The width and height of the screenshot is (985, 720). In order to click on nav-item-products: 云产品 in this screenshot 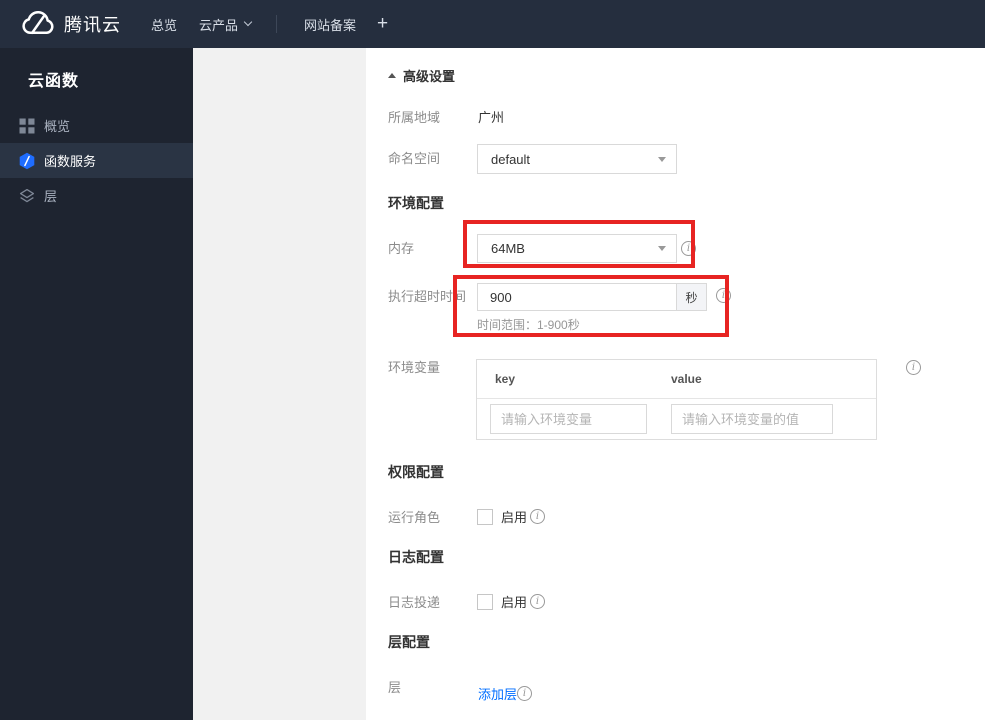, I will do `click(226, 24)`.